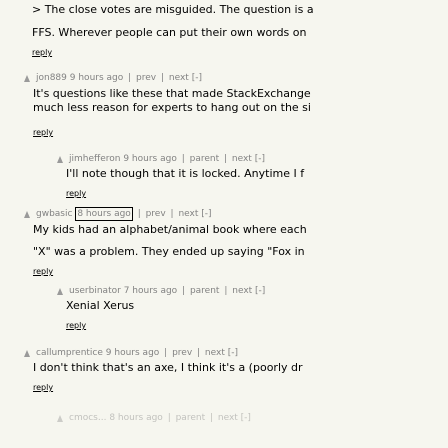 This screenshot has width=448, height=448. I want to click on comment-header: jon889 9 hours ago | prev | next [-], so click(167, 78).